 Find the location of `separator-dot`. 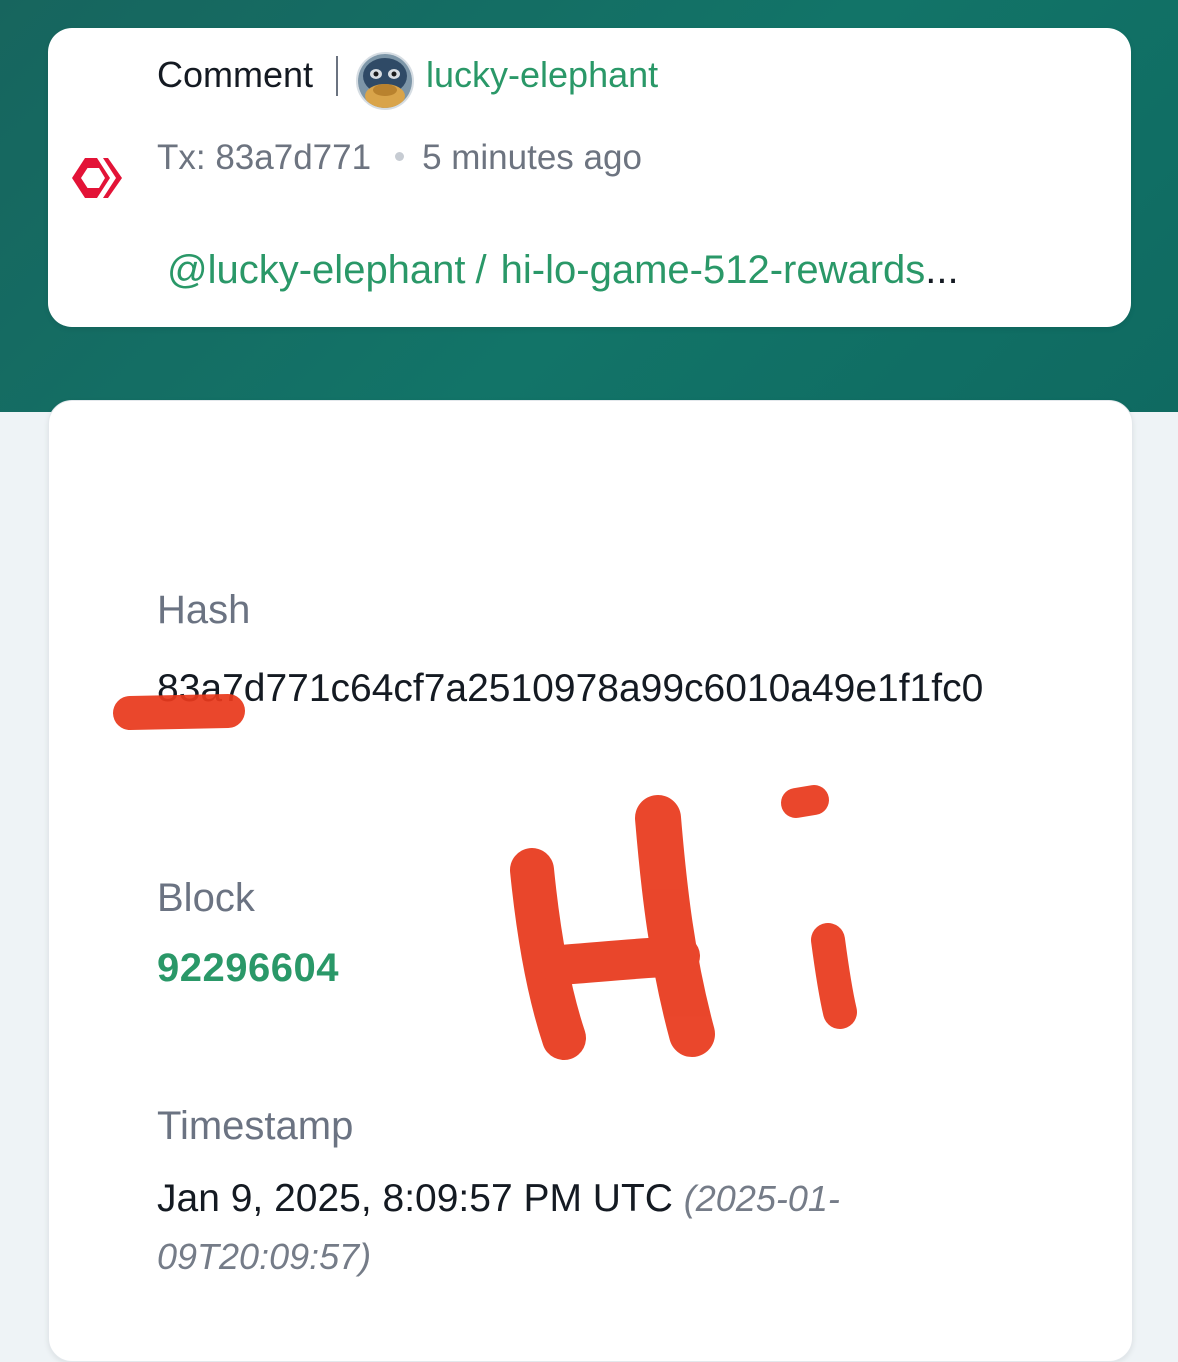

separator-dot is located at coordinates (400, 157).